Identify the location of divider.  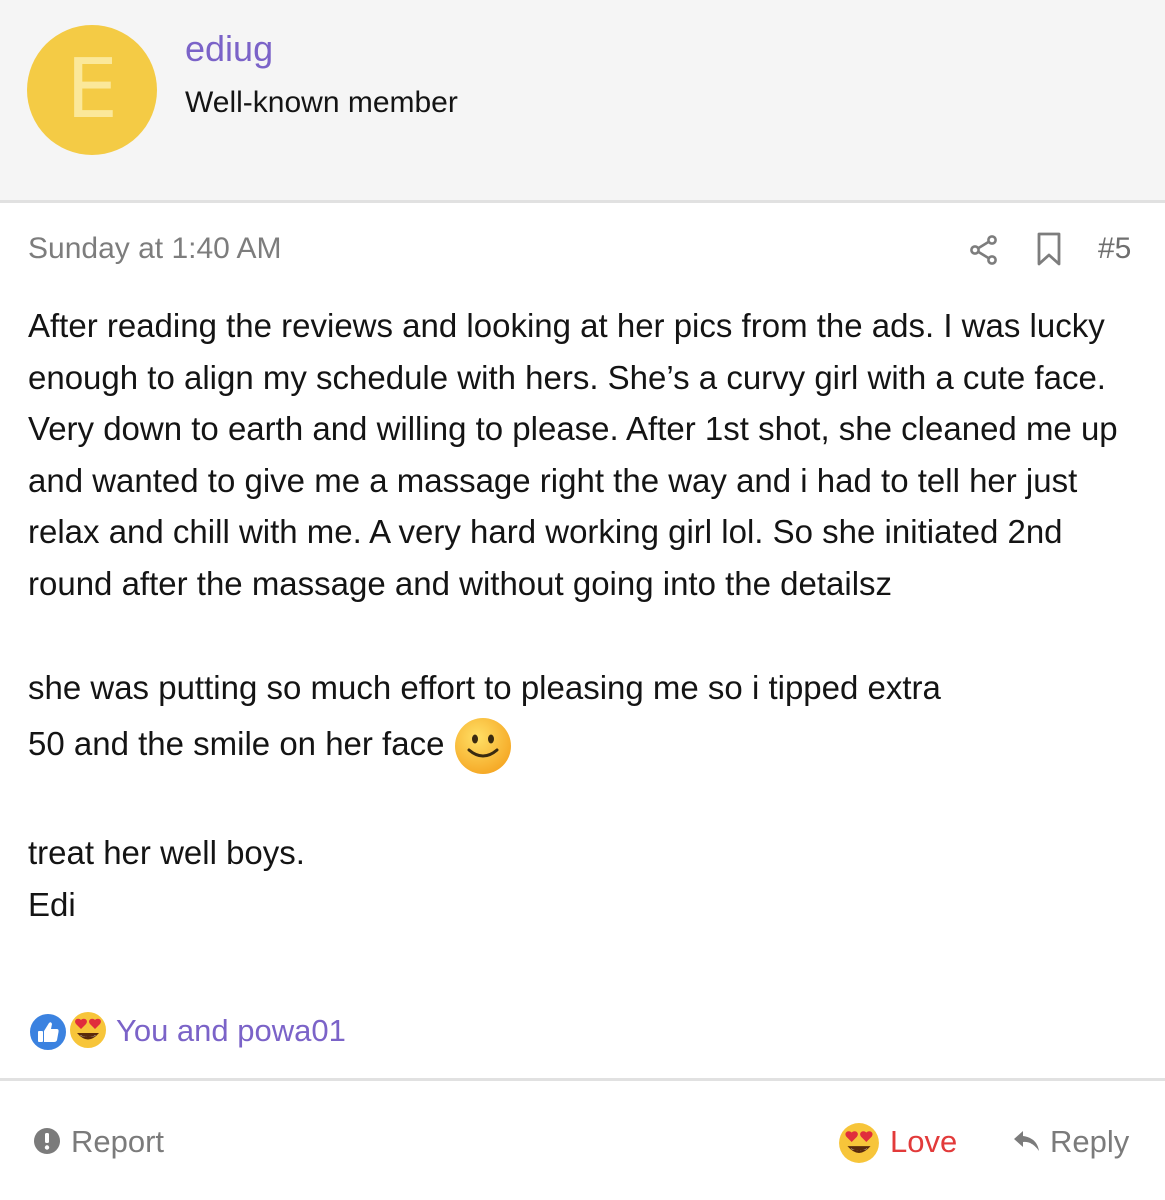
(582, 1079).